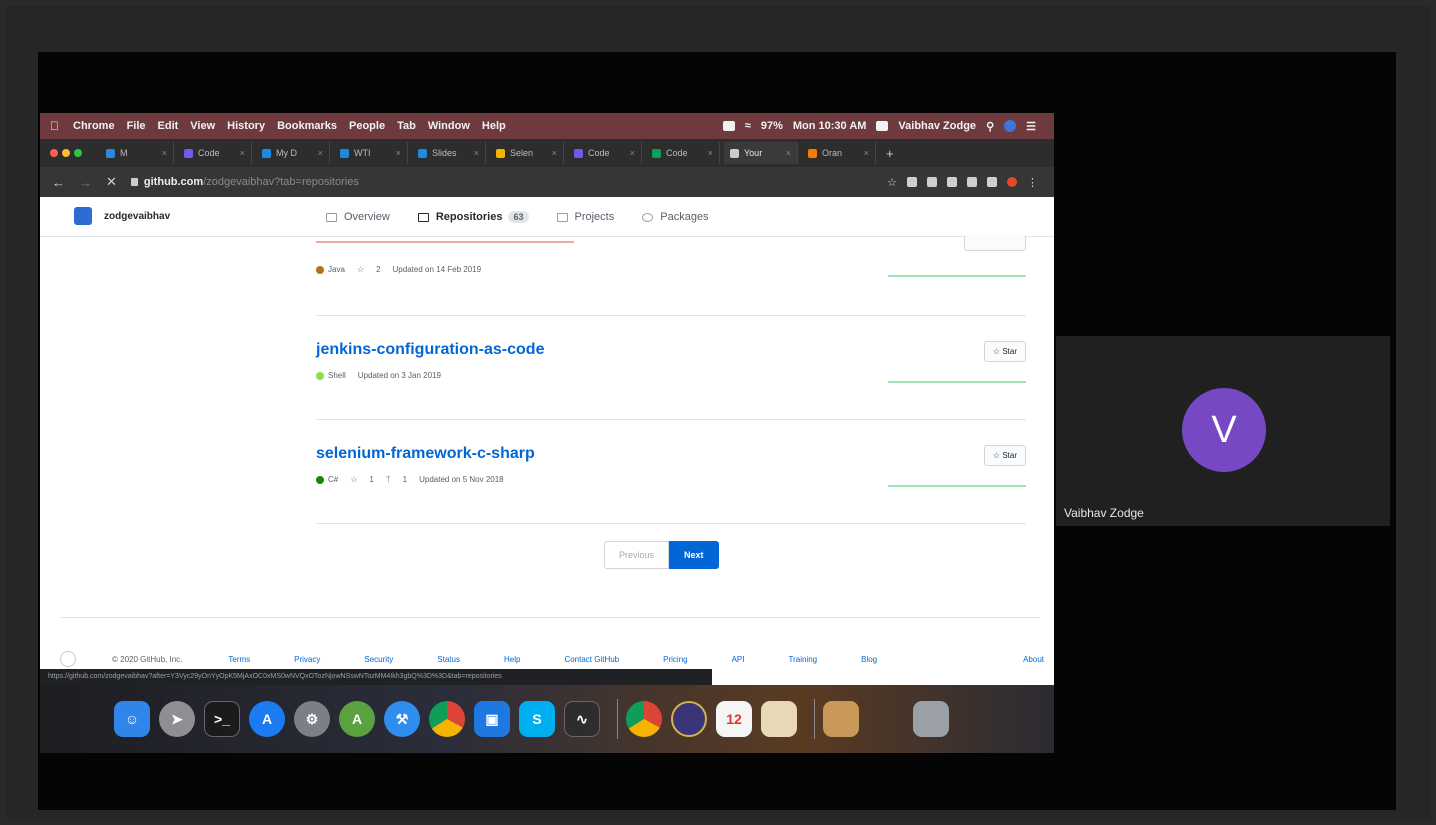 The height and width of the screenshot is (825, 1436). I want to click on repo-name-link: selenium-framework-c-sharp, so click(671, 454).